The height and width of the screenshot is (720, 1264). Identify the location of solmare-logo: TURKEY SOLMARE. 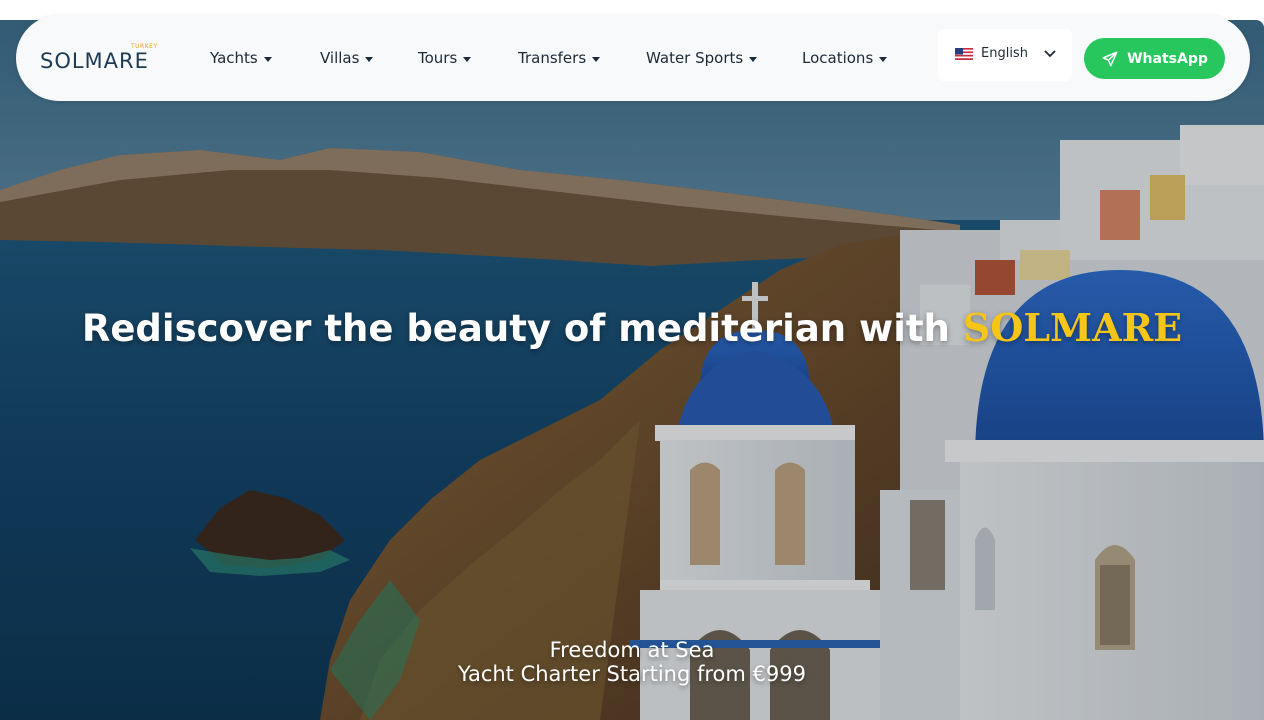
(101, 59).